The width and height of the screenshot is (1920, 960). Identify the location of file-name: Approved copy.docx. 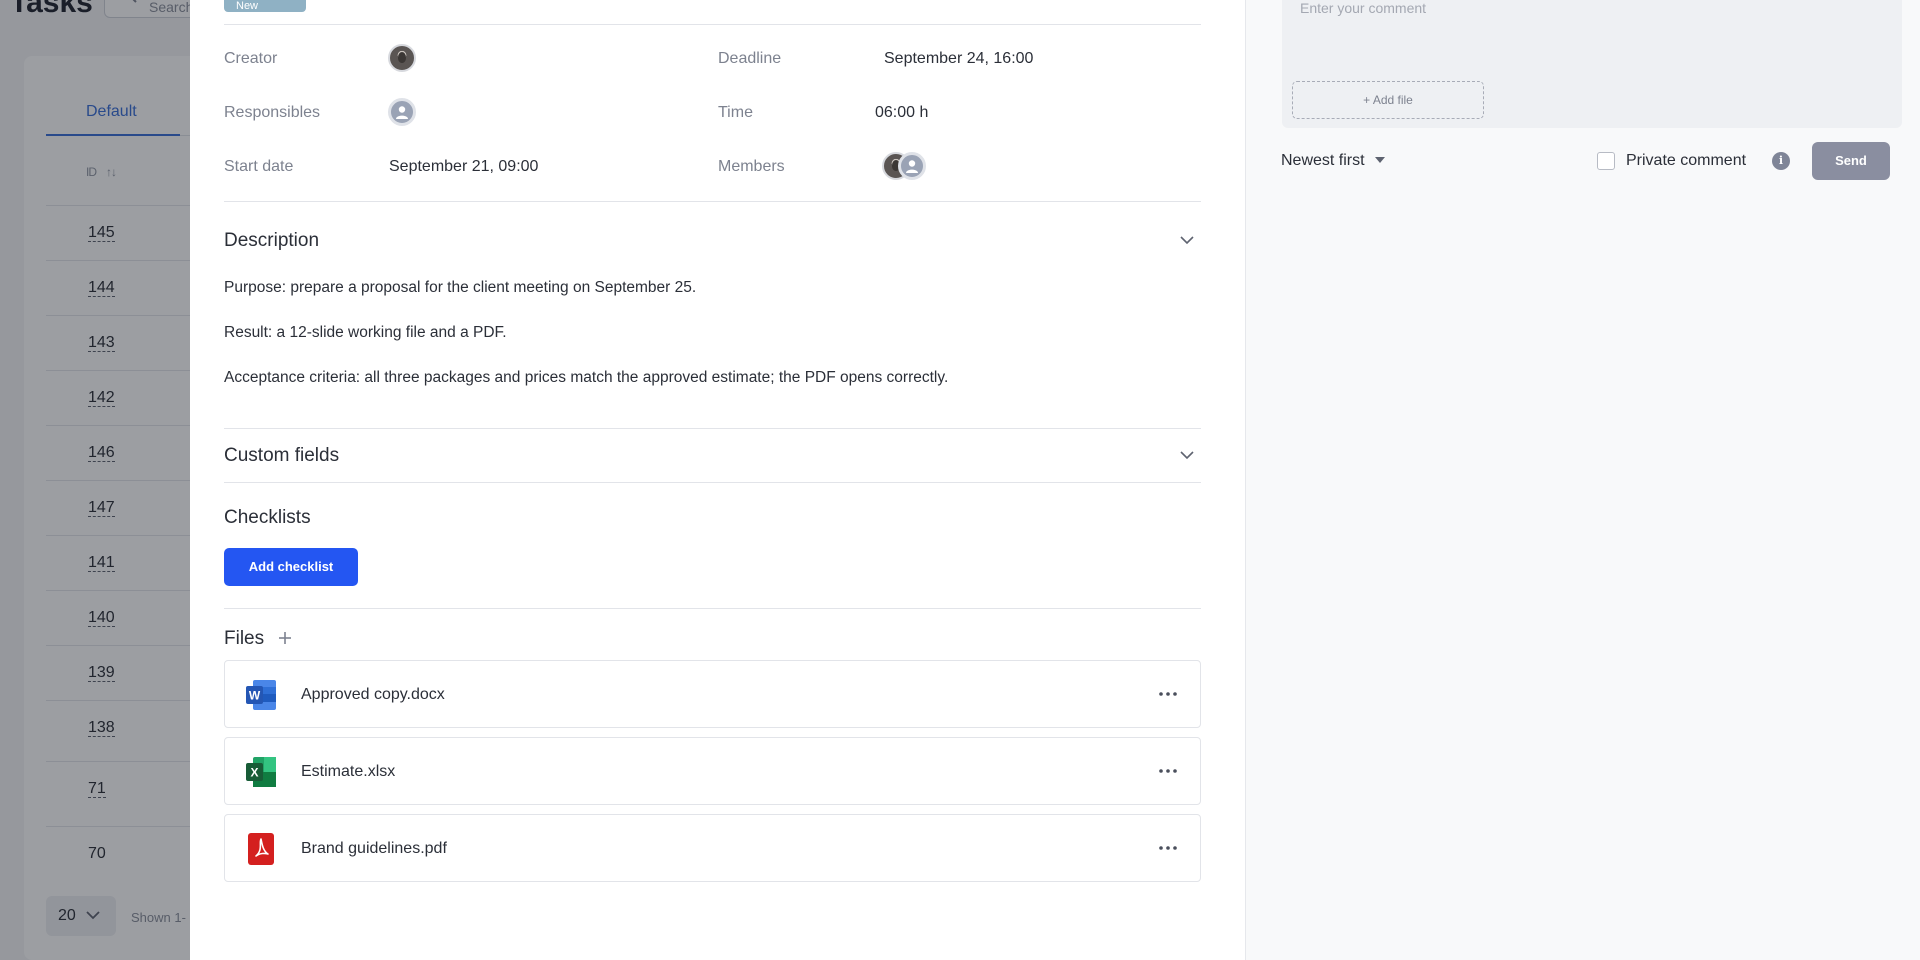
(373, 695).